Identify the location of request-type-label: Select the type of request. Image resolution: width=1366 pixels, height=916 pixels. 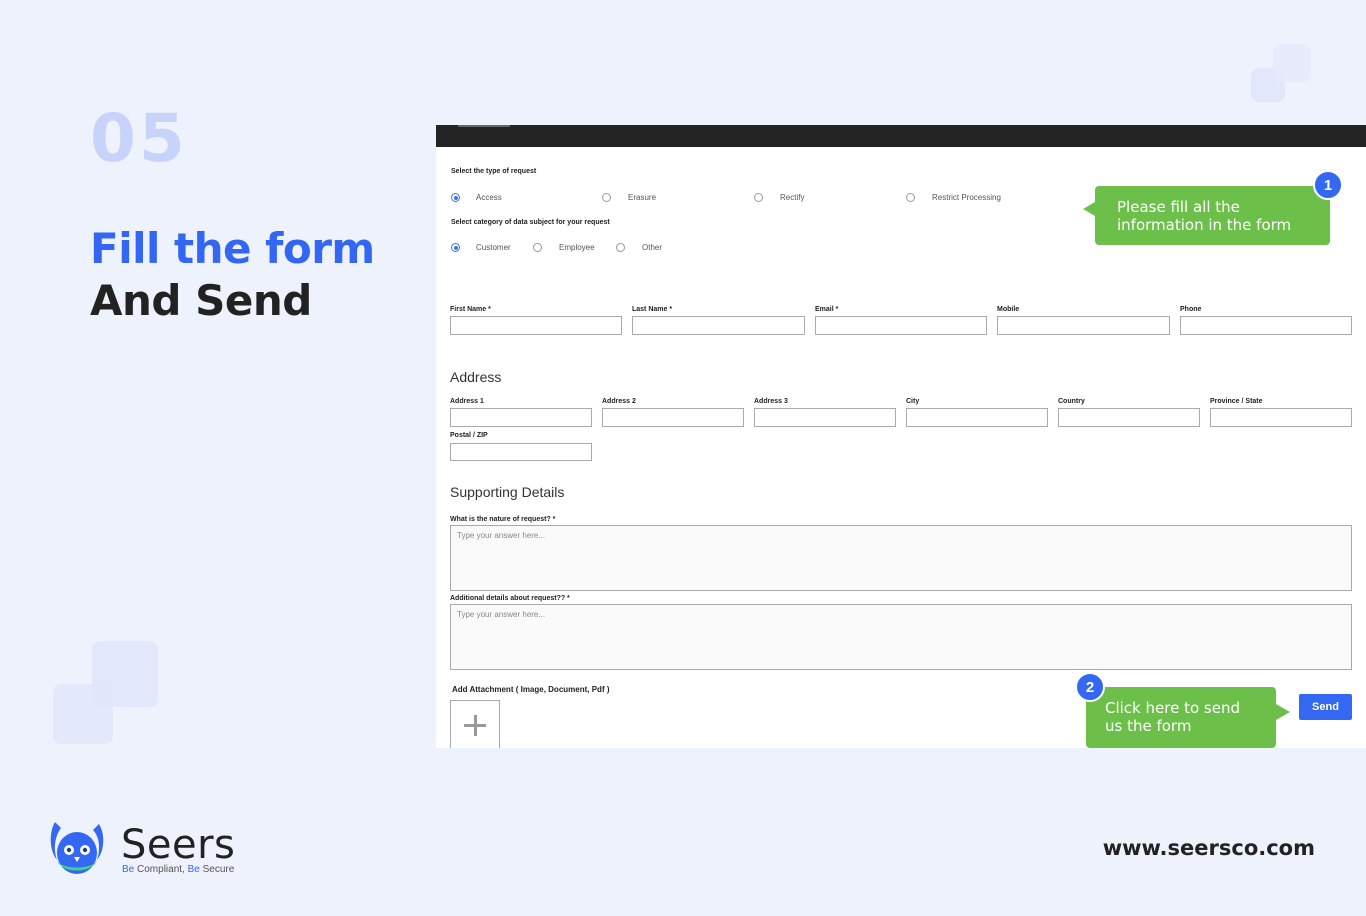
(494, 171).